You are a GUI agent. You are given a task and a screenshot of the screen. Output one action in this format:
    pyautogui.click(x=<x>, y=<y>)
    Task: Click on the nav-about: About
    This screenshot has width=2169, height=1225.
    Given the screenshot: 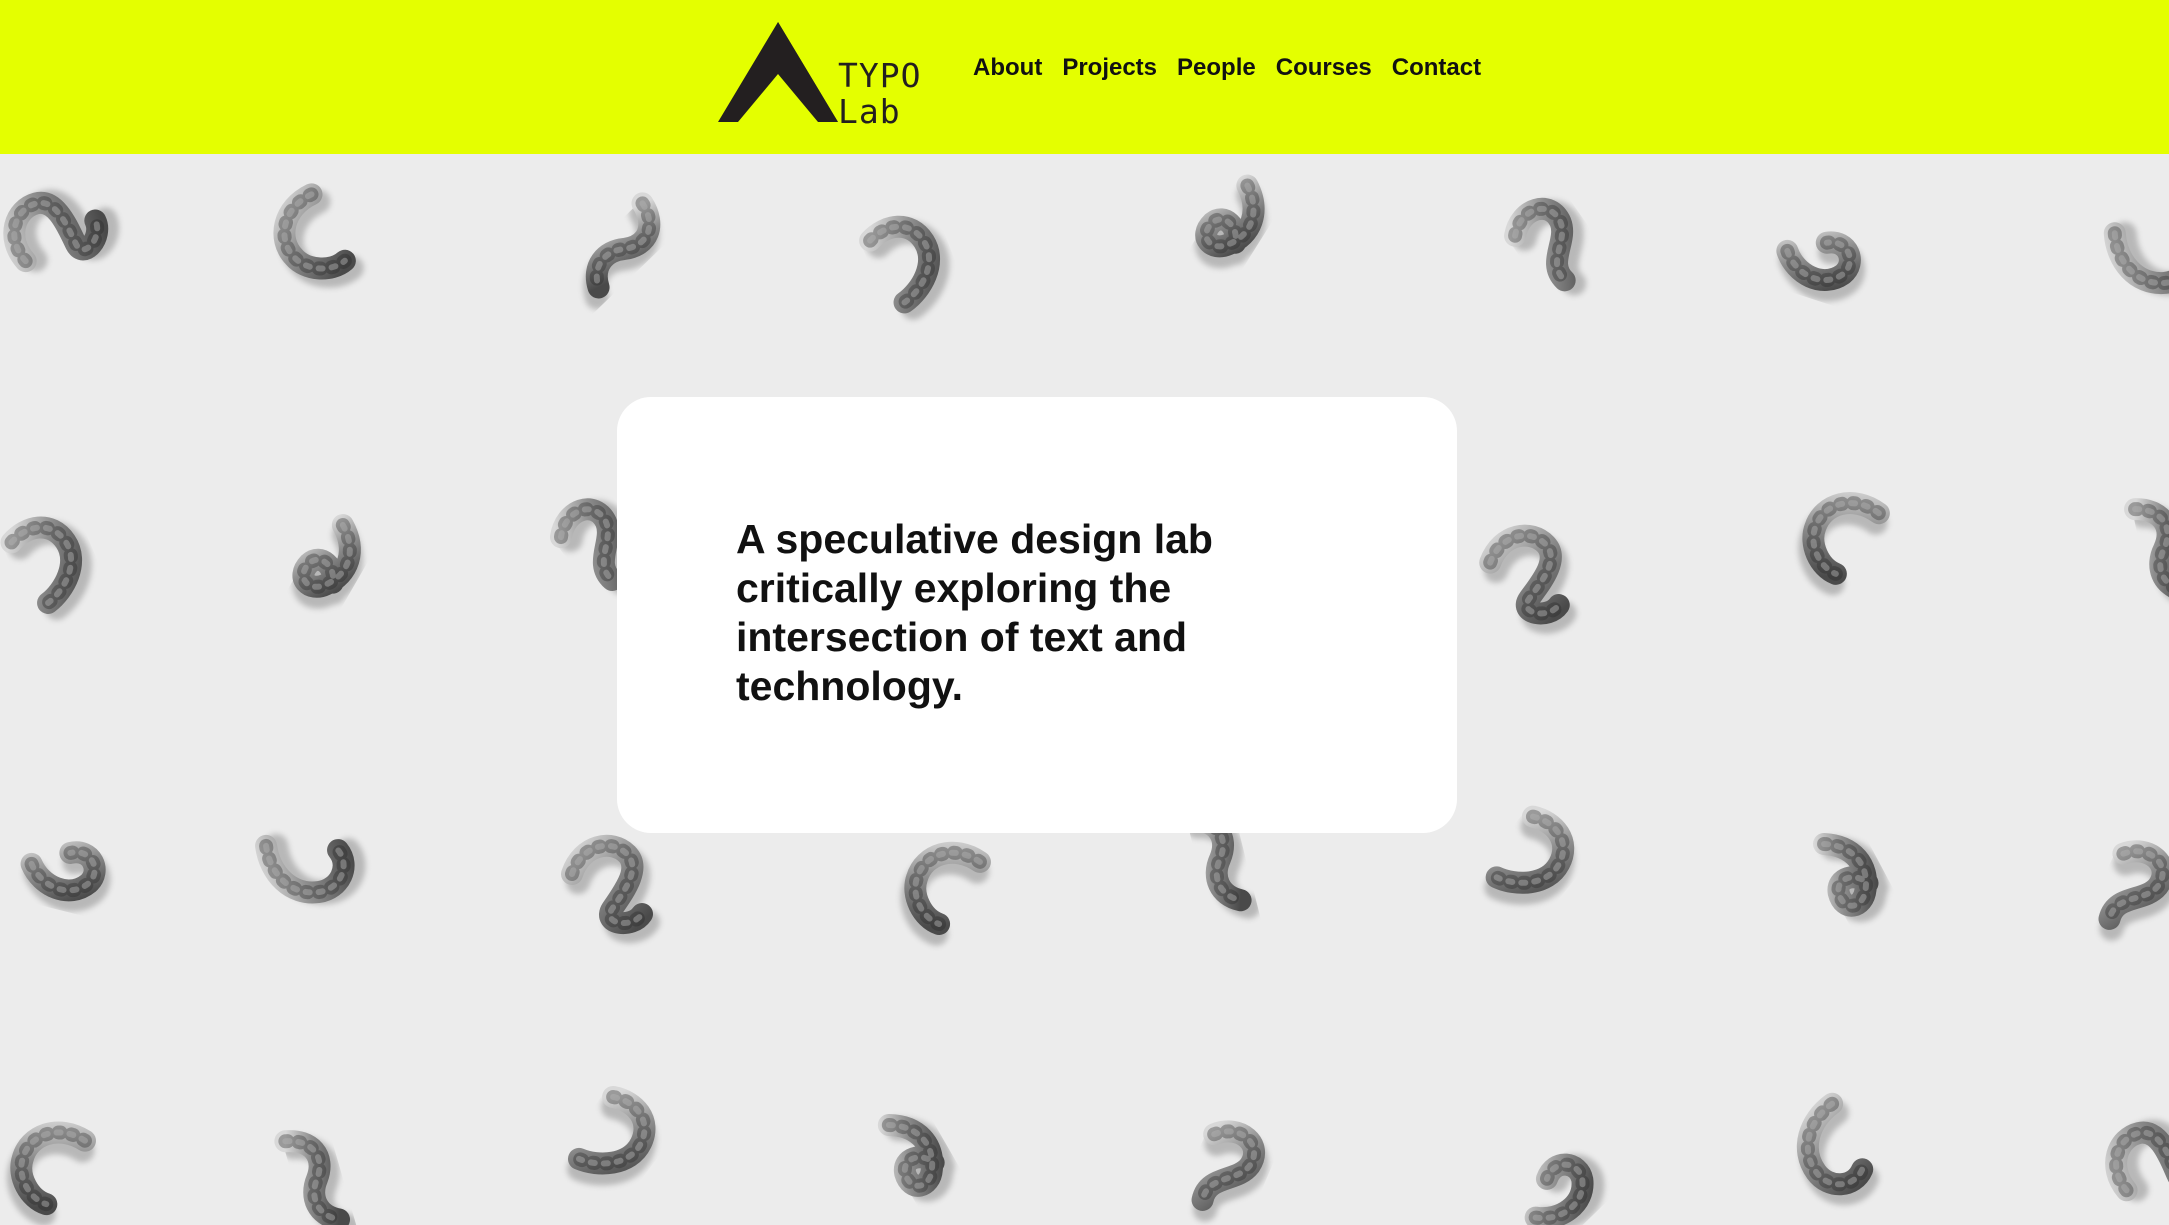 What is the action you would take?
    pyautogui.click(x=1007, y=68)
    